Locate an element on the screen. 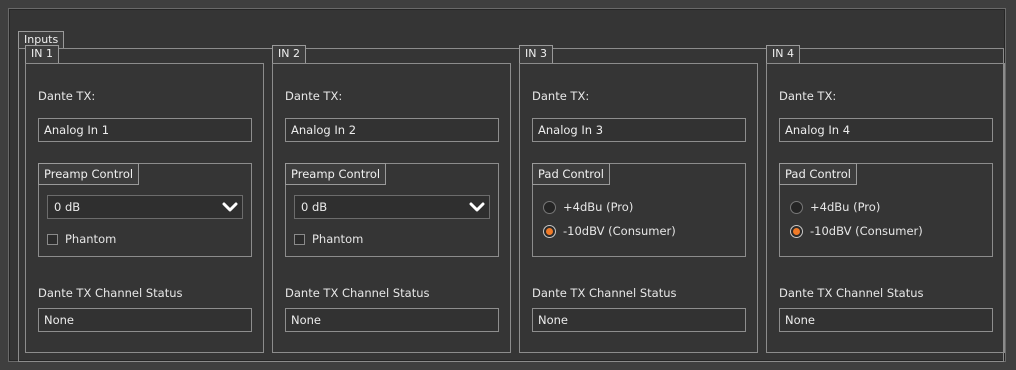 Image resolution: width=1016 pixels, height=370 pixels. channel-title: IN 3 is located at coordinates (536, 54).